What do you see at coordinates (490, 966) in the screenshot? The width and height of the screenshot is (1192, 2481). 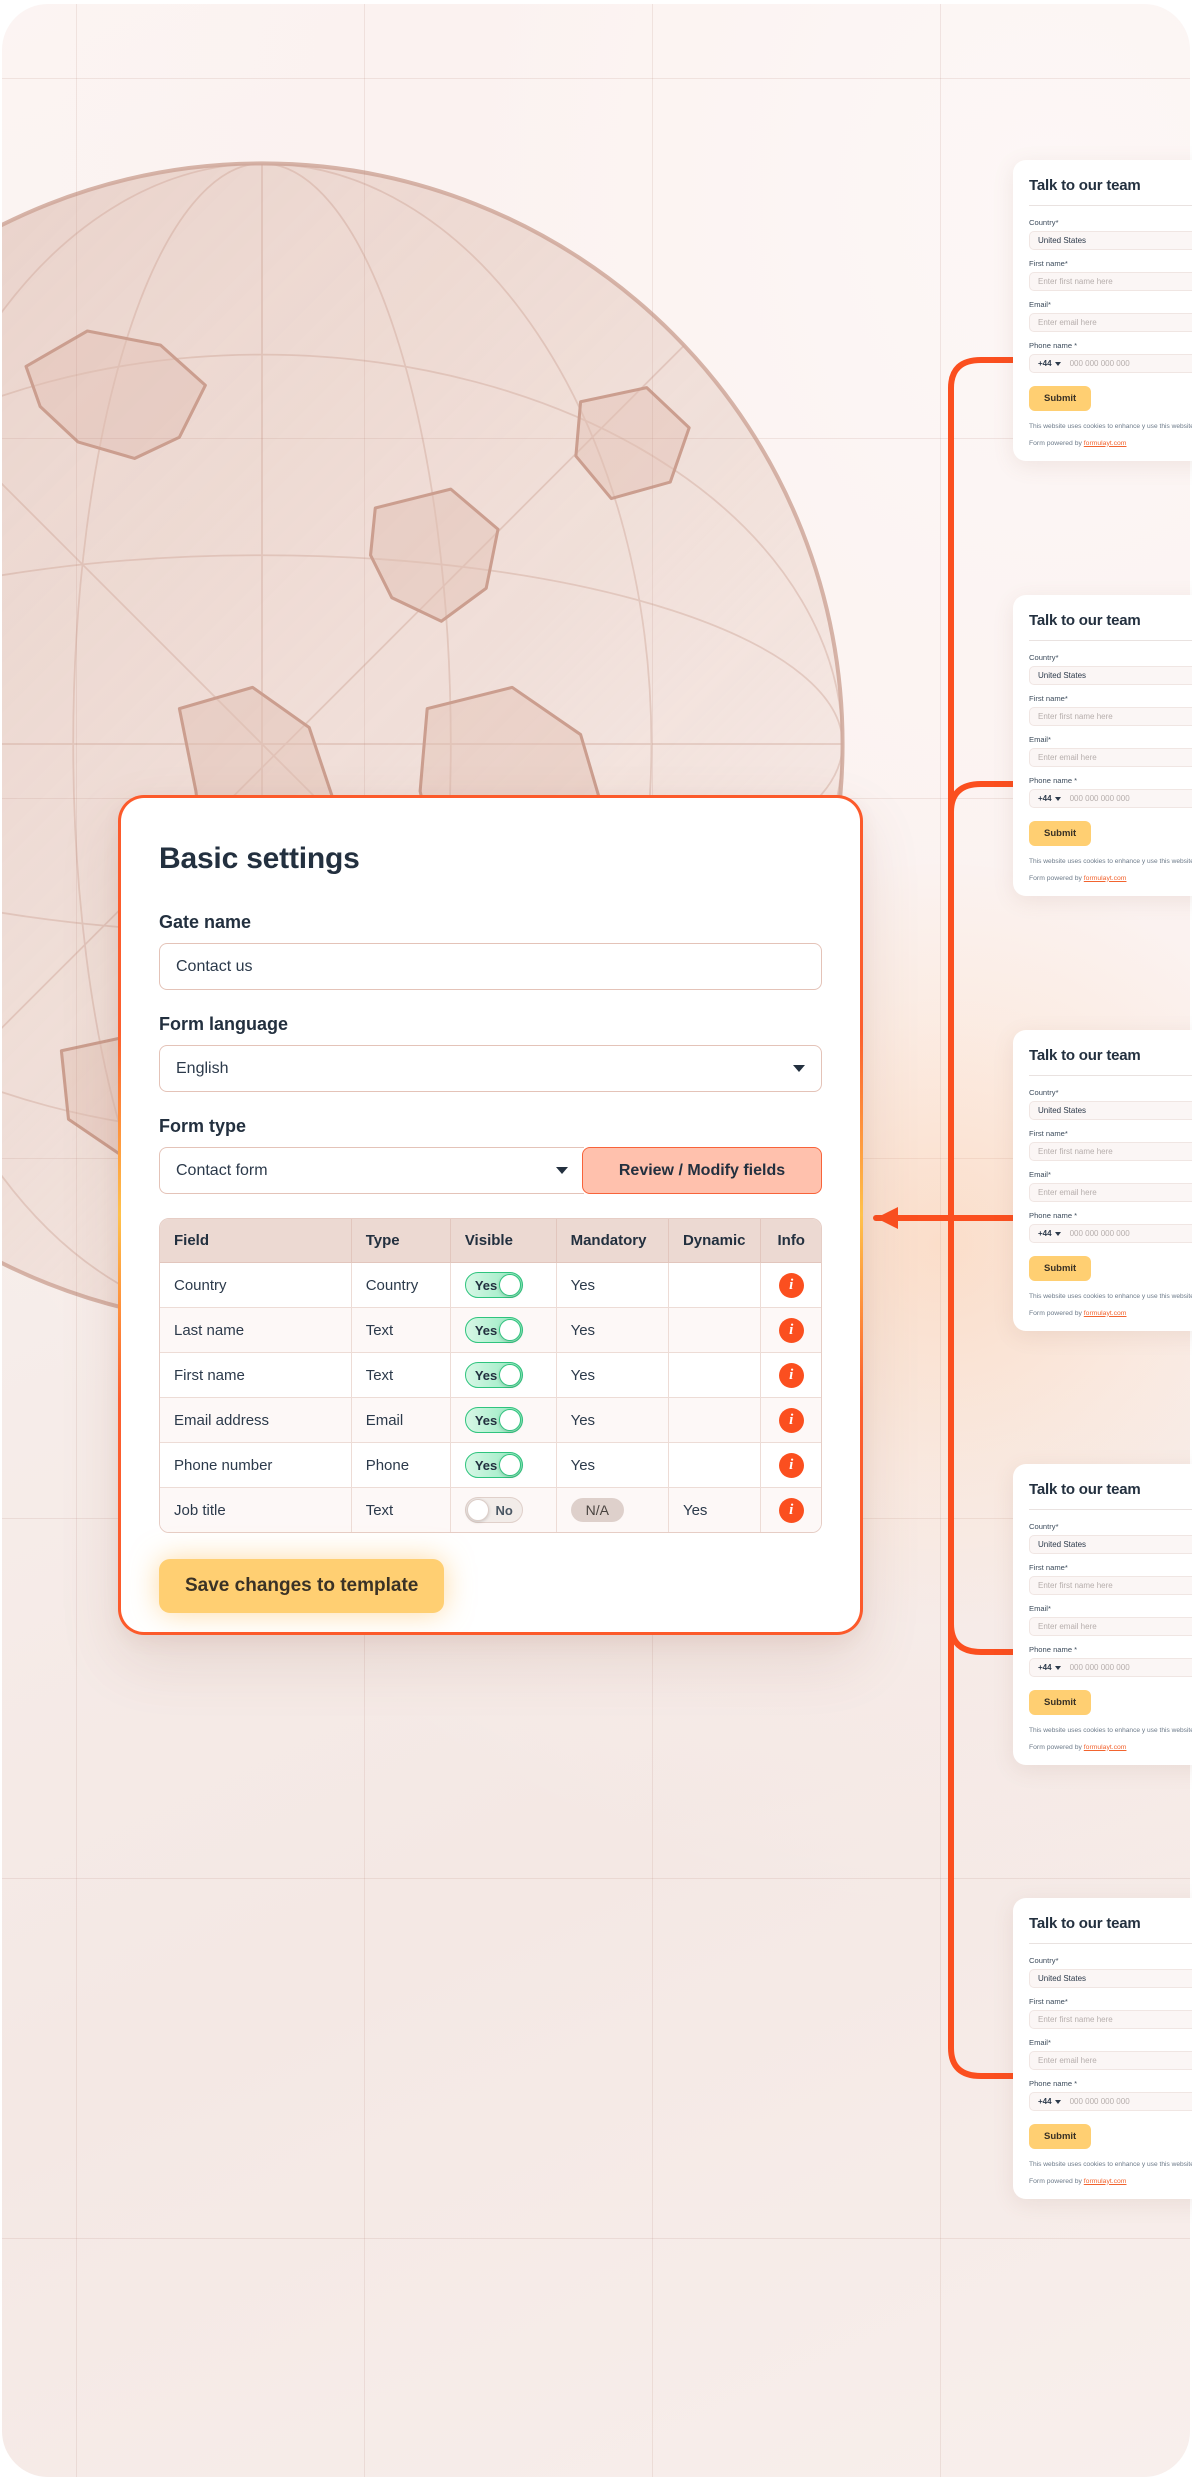 I see `gate-name-input: Contact us` at bounding box center [490, 966].